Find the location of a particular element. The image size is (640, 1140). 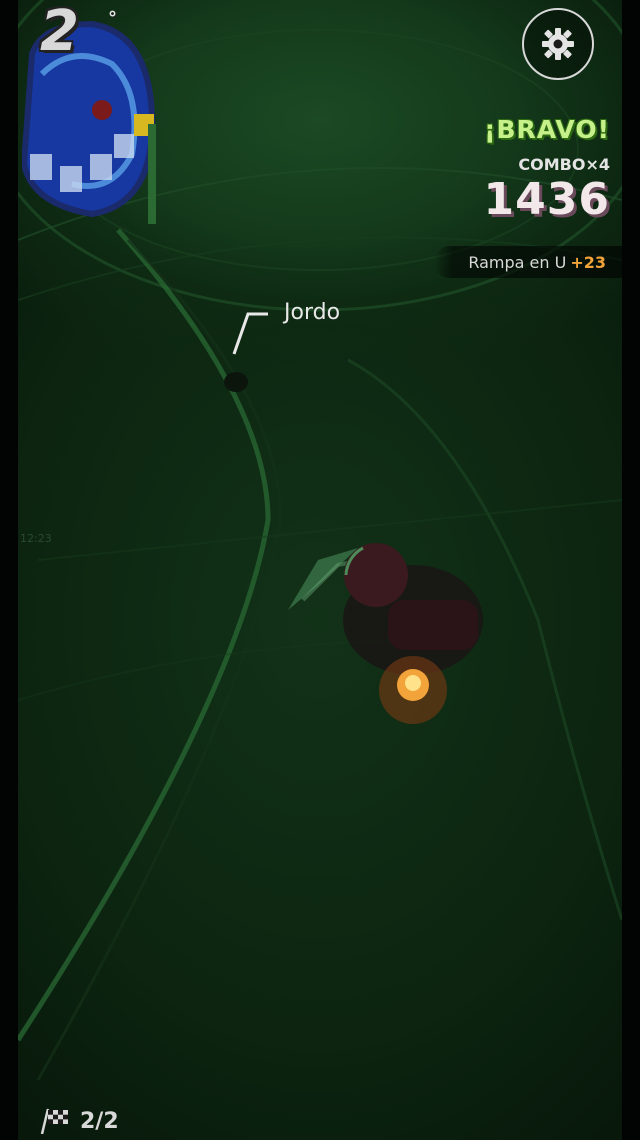

checkered-flag-icon is located at coordinates (54, 1121).